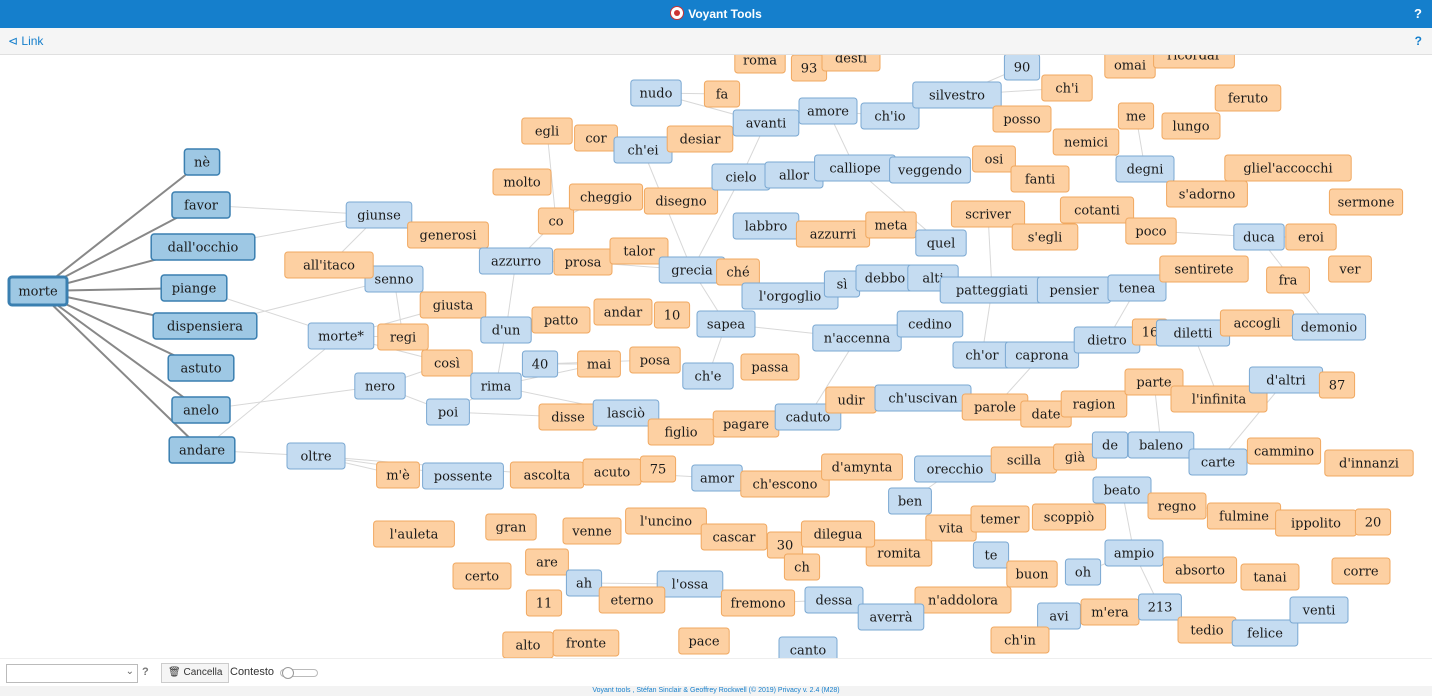 This screenshot has width=1432, height=696. Describe the element at coordinates (746, 424) in the screenshot. I see `node-pagare: pagare` at that location.